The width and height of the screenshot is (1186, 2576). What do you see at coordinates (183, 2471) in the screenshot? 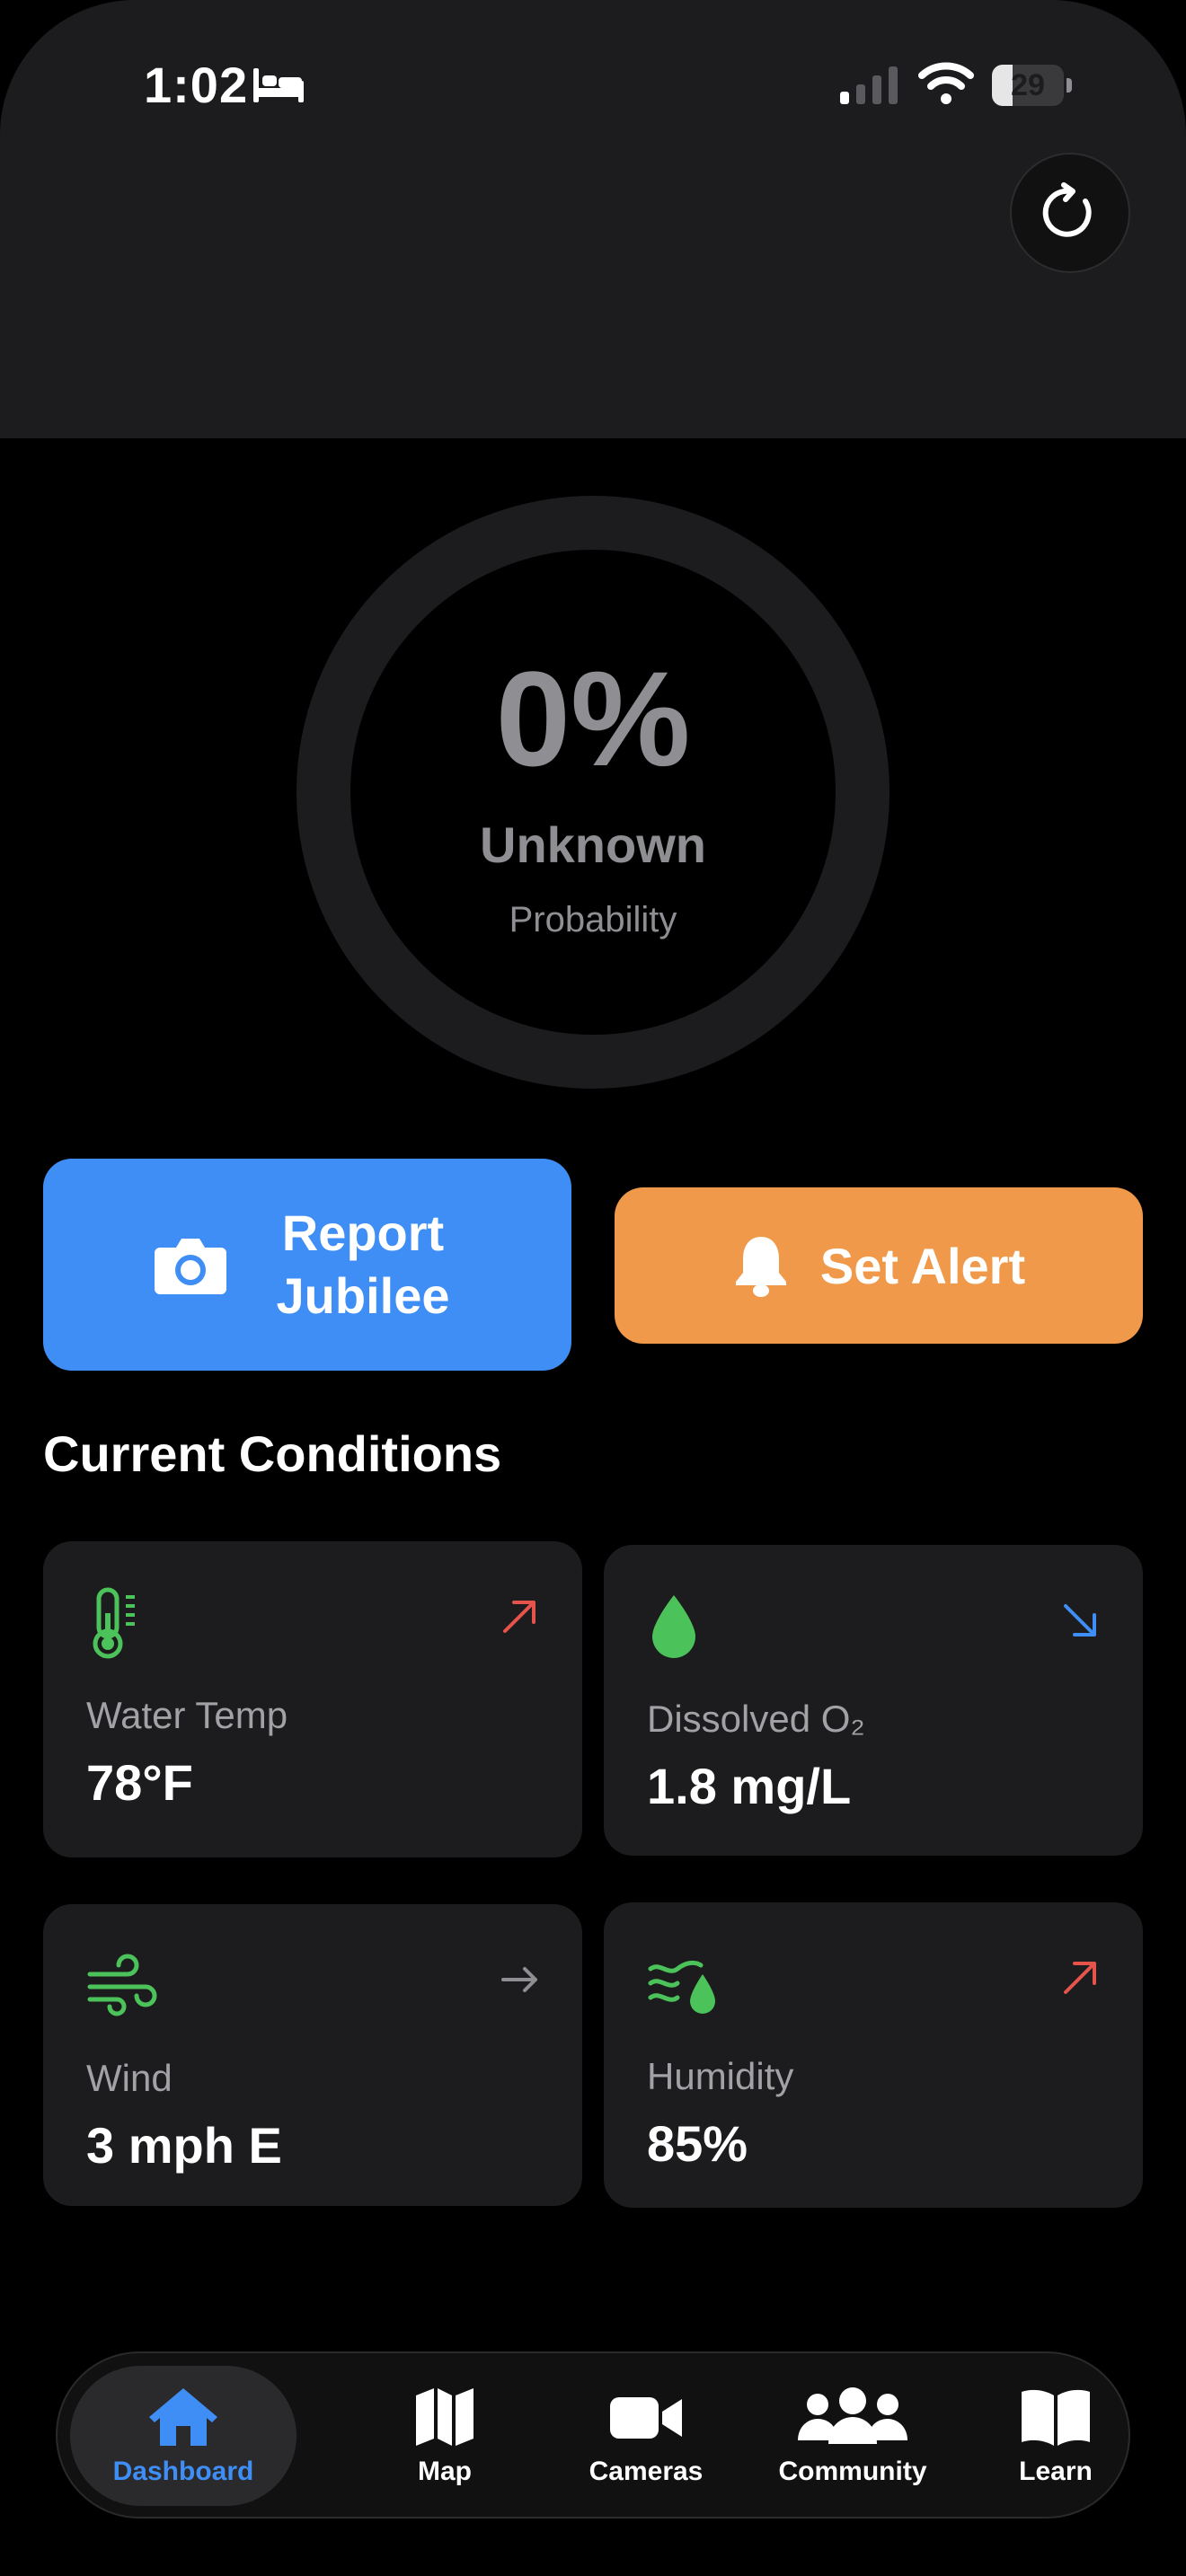
I see `tab-label: Dashboard` at bounding box center [183, 2471].